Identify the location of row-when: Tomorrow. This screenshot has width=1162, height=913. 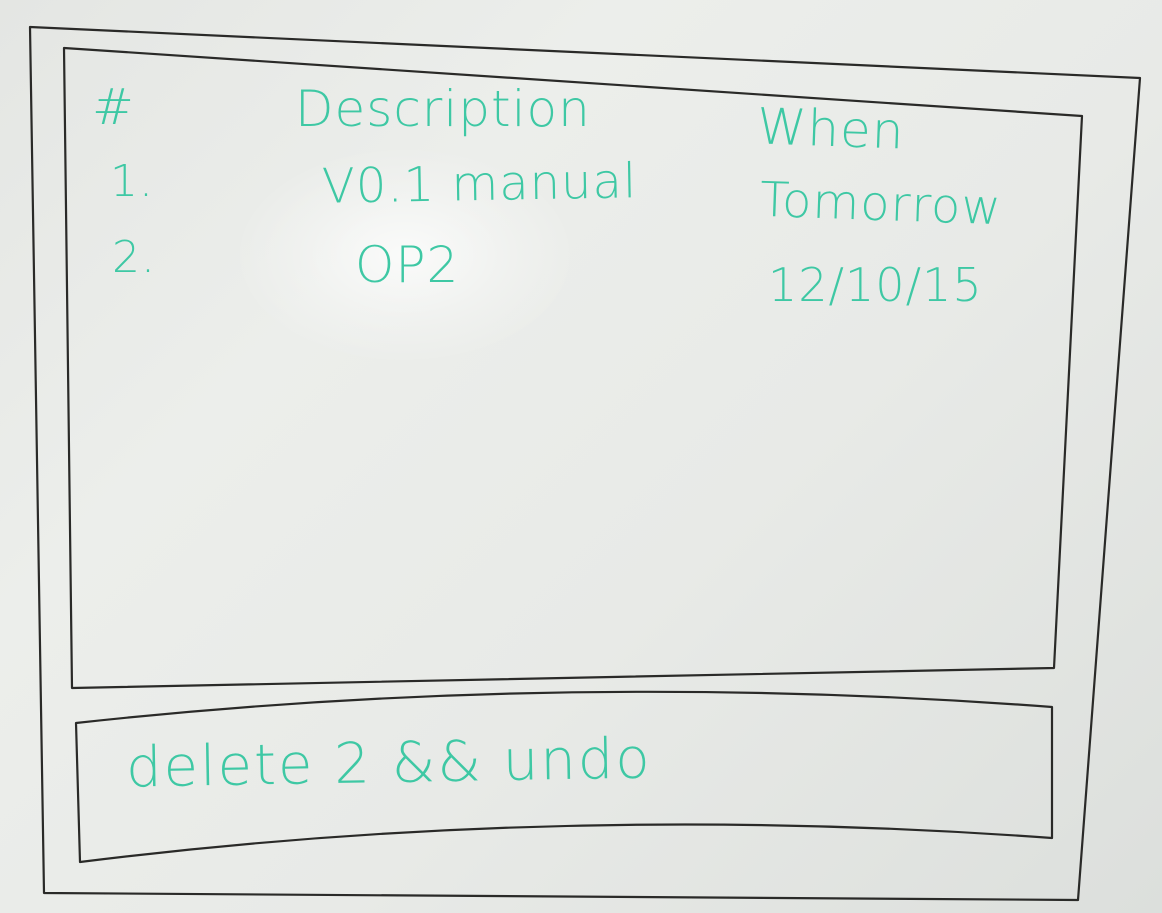
(881, 204).